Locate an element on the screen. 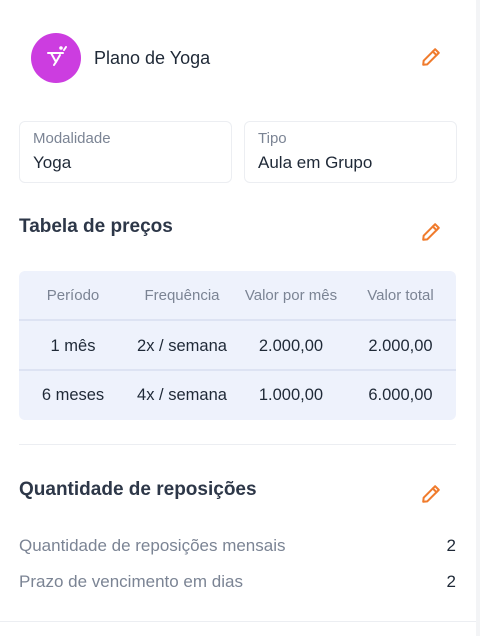 The width and height of the screenshot is (480, 636). monthly-replacements-row: Quantidade de reposições mensais 2 is located at coordinates (237, 546).